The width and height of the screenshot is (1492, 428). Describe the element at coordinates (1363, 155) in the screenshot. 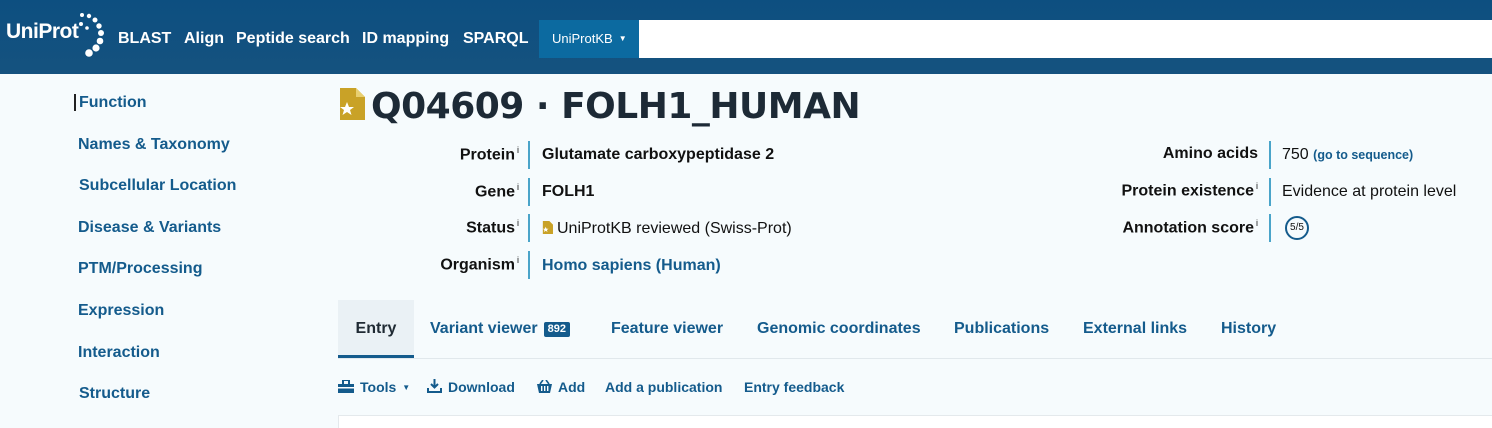

I see `go-to-sequence-link: (go to sequence)` at that location.